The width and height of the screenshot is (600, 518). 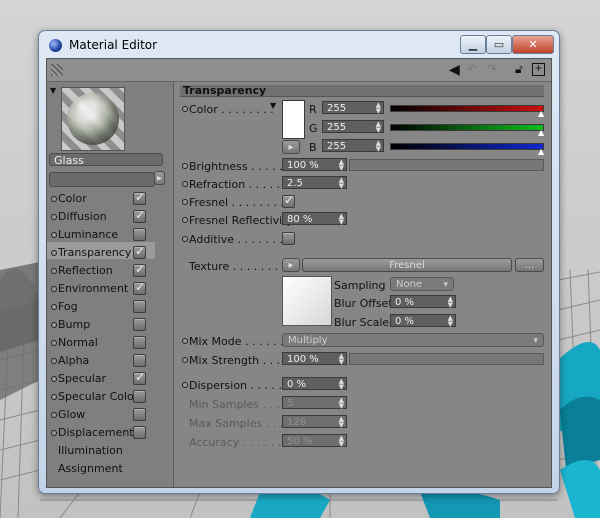 I want to click on material-layer-menu-button: ▸, so click(x=159, y=178).